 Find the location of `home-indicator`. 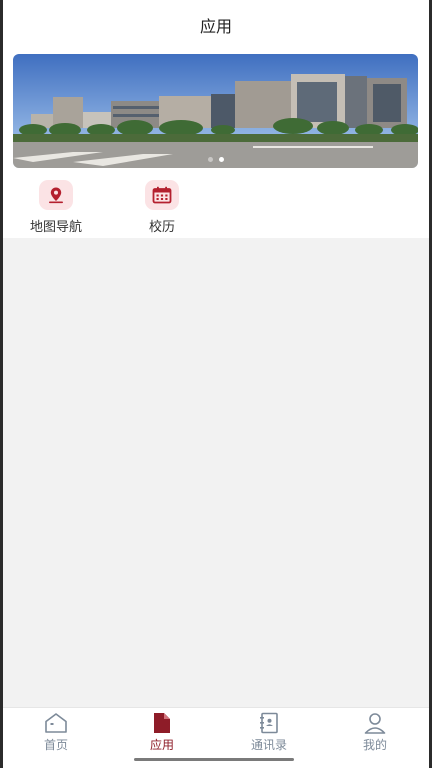

home-indicator is located at coordinates (214, 759).